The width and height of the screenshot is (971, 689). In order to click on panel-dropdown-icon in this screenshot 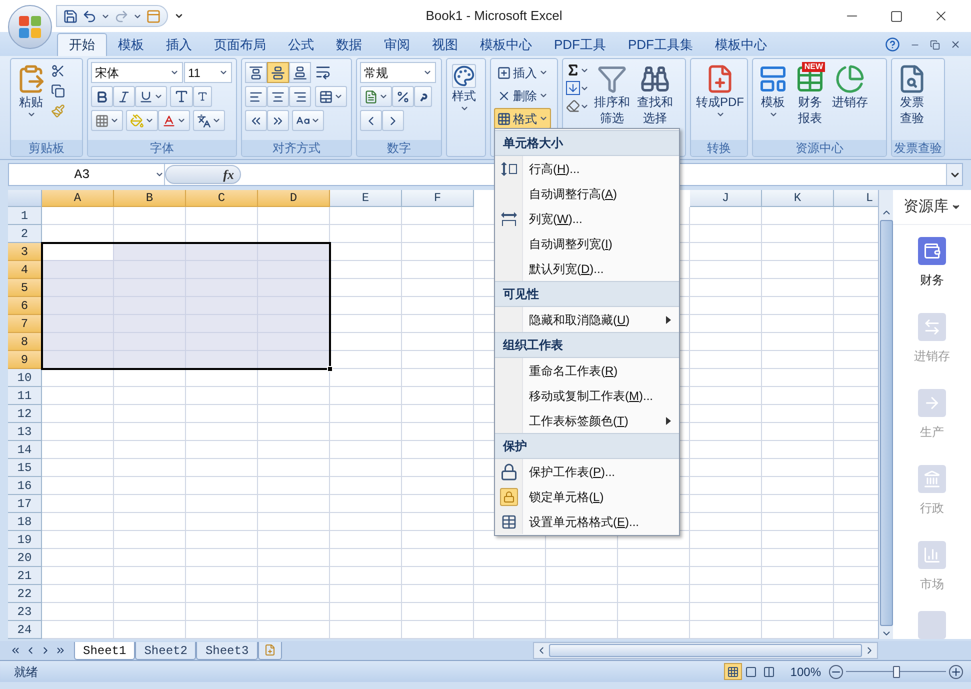, I will do `click(955, 207)`.